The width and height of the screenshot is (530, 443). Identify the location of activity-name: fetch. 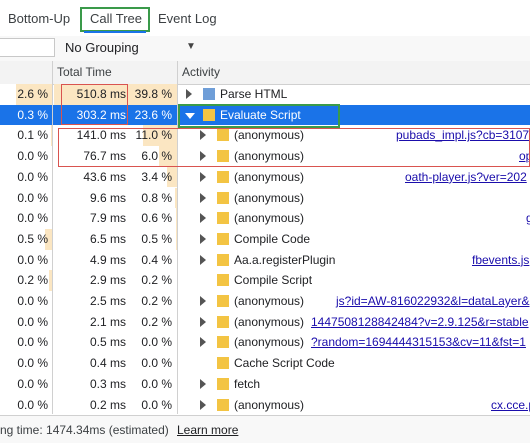
(247, 383).